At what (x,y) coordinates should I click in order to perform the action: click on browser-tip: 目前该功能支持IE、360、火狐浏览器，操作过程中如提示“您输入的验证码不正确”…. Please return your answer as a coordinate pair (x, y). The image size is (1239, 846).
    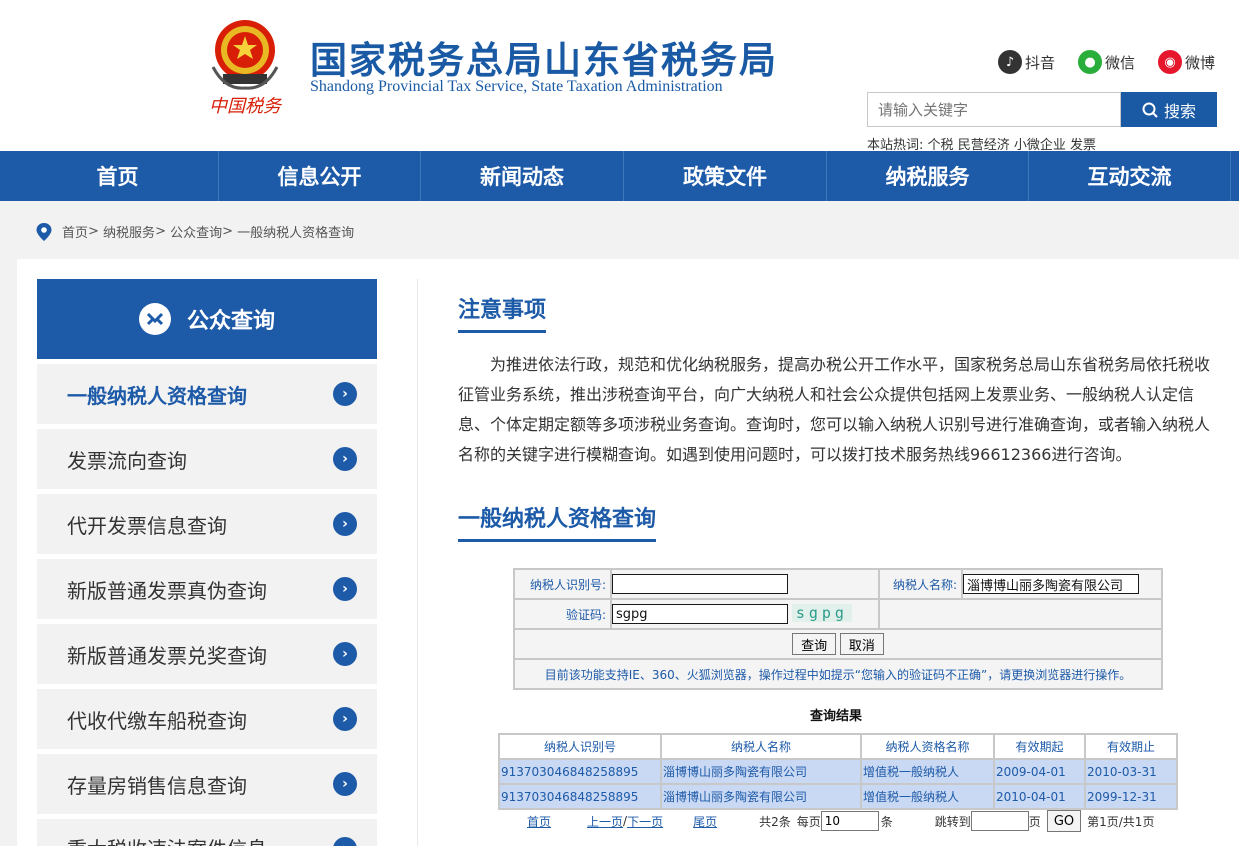
    Looking at the image, I should click on (838, 674).